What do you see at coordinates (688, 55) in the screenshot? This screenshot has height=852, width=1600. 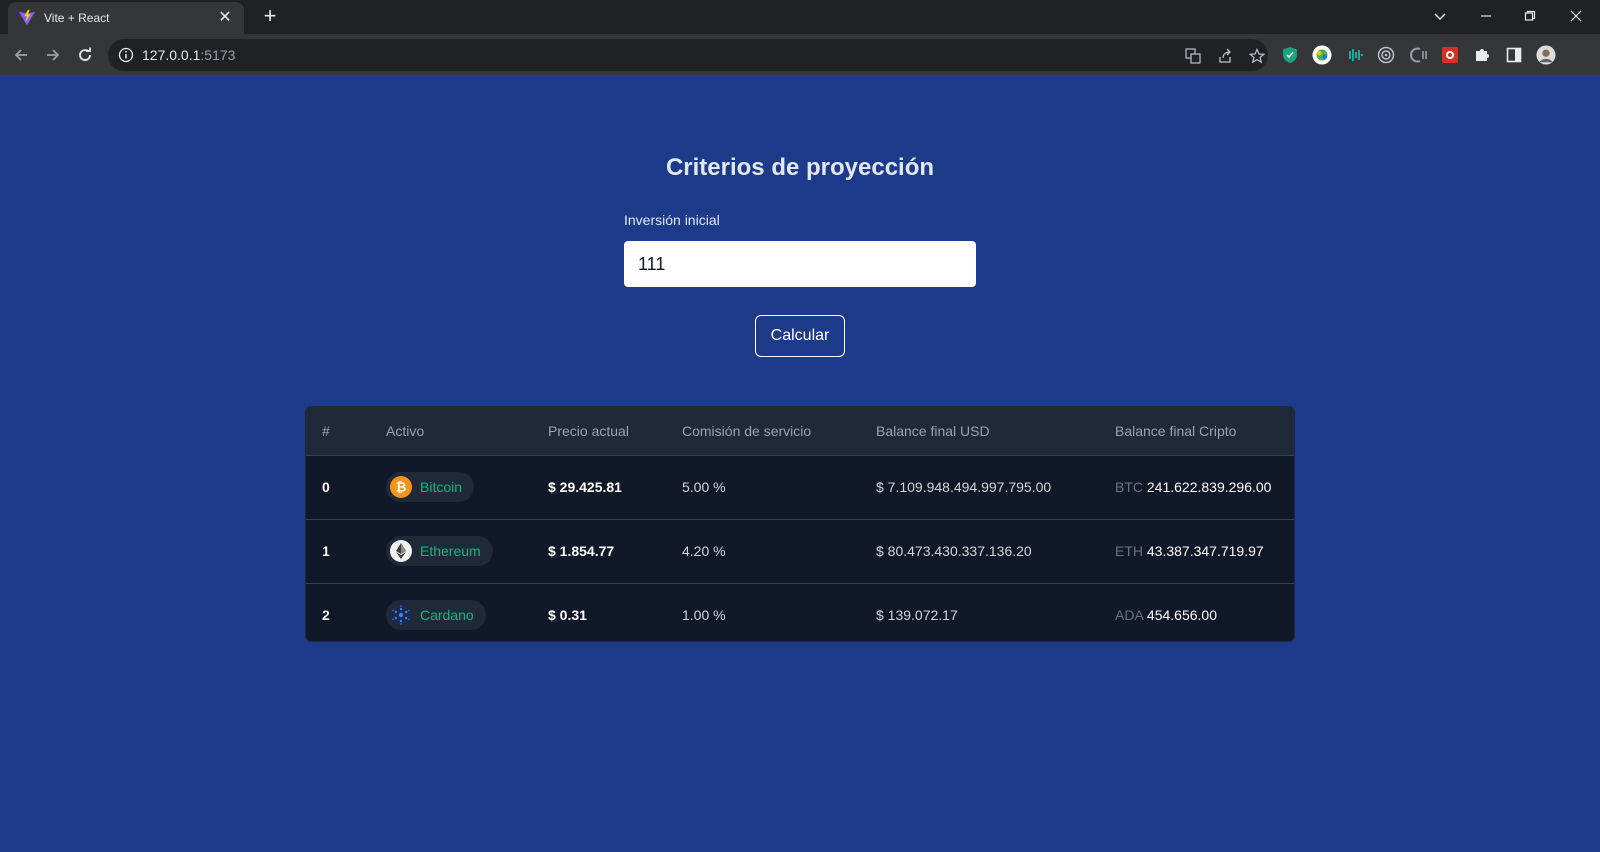 I see `address-bar: 127.0.0.1:5173` at bounding box center [688, 55].